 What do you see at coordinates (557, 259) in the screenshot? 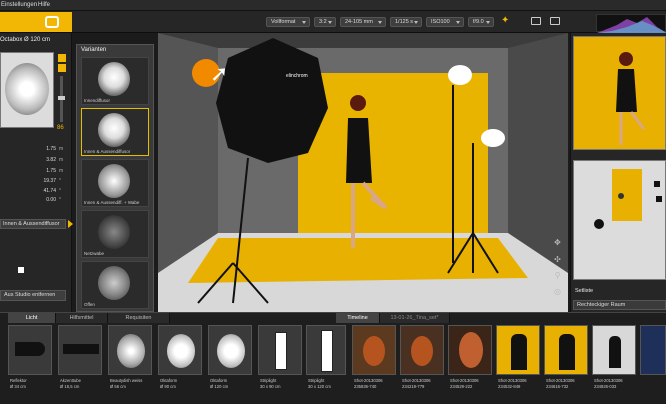
I see `rotate-icon: ✣` at bounding box center [557, 259].